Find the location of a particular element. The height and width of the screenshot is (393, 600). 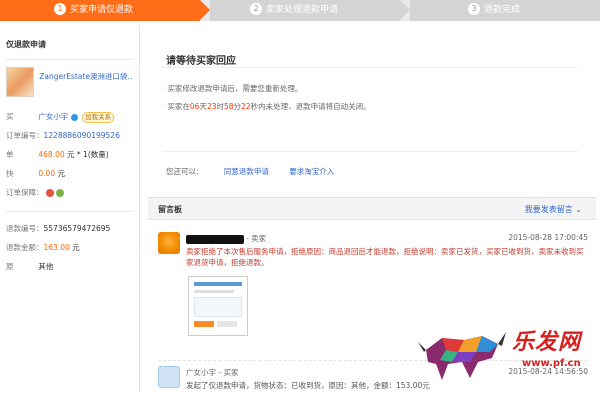

notice-modify-text: 买家修改退款申请后，需要您重新处理。 is located at coordinates (235, 88).